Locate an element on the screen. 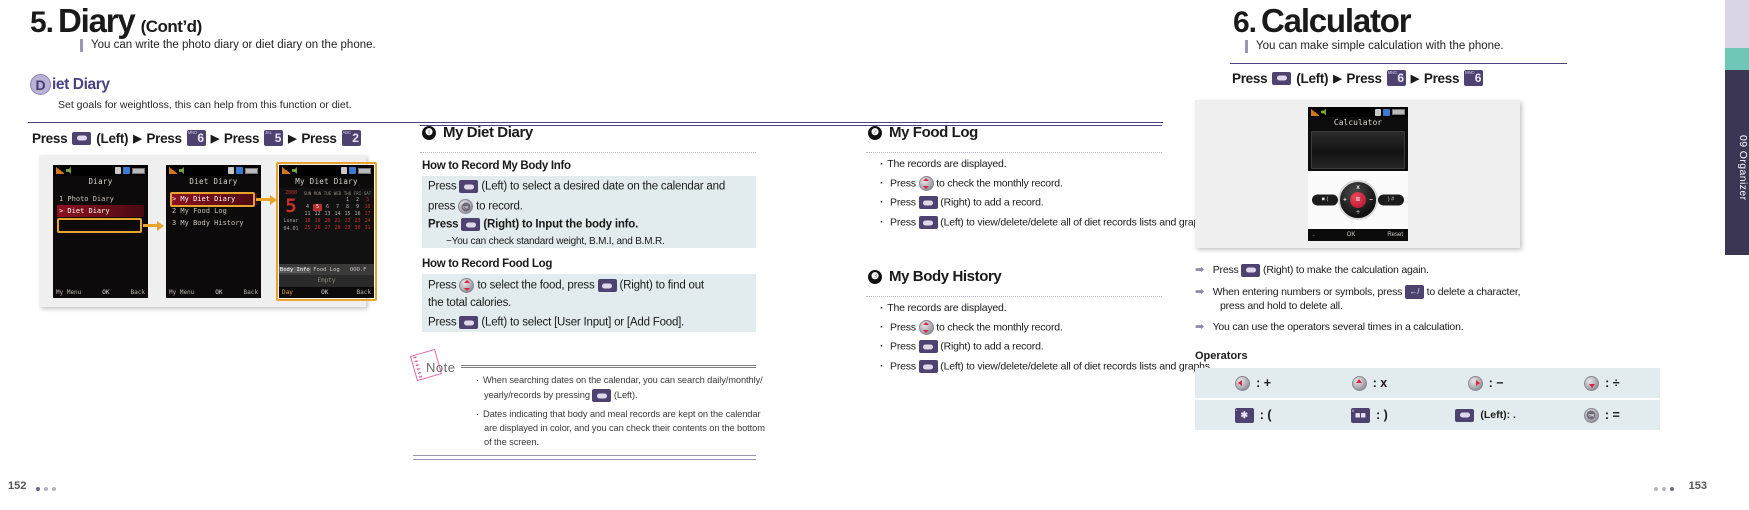 The height and width of the screenshot is (510, 1749). calendar-day: 10 is located at coordinates (367, 207).